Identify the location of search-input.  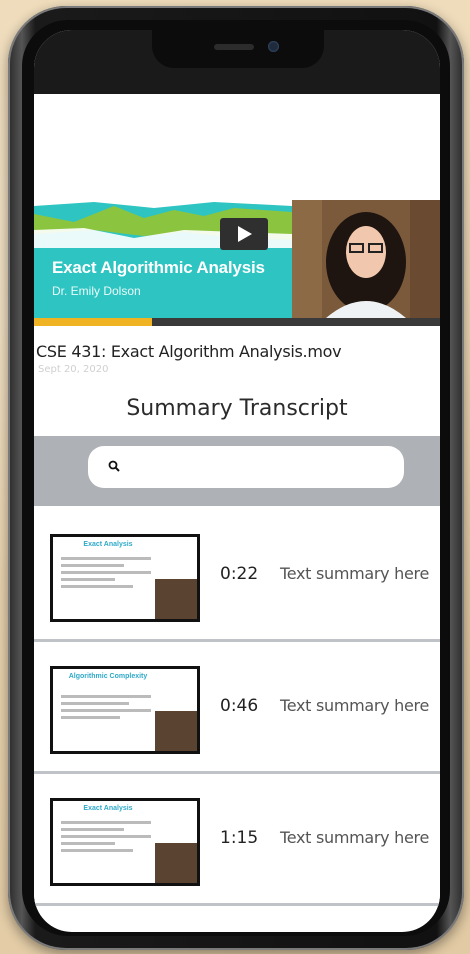
(264, 468).